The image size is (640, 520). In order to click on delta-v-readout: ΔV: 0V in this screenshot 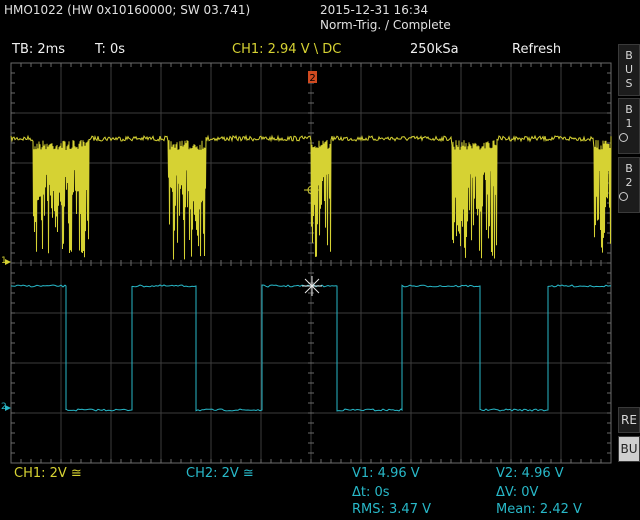, I will do `click(517, 492)`.